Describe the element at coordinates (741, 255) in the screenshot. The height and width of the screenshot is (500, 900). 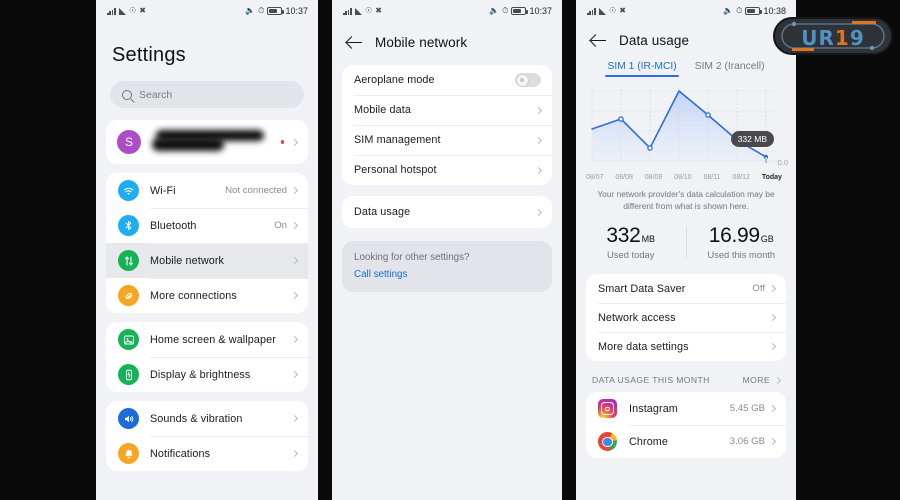
I see `stat-caption: Used this month` at that location.